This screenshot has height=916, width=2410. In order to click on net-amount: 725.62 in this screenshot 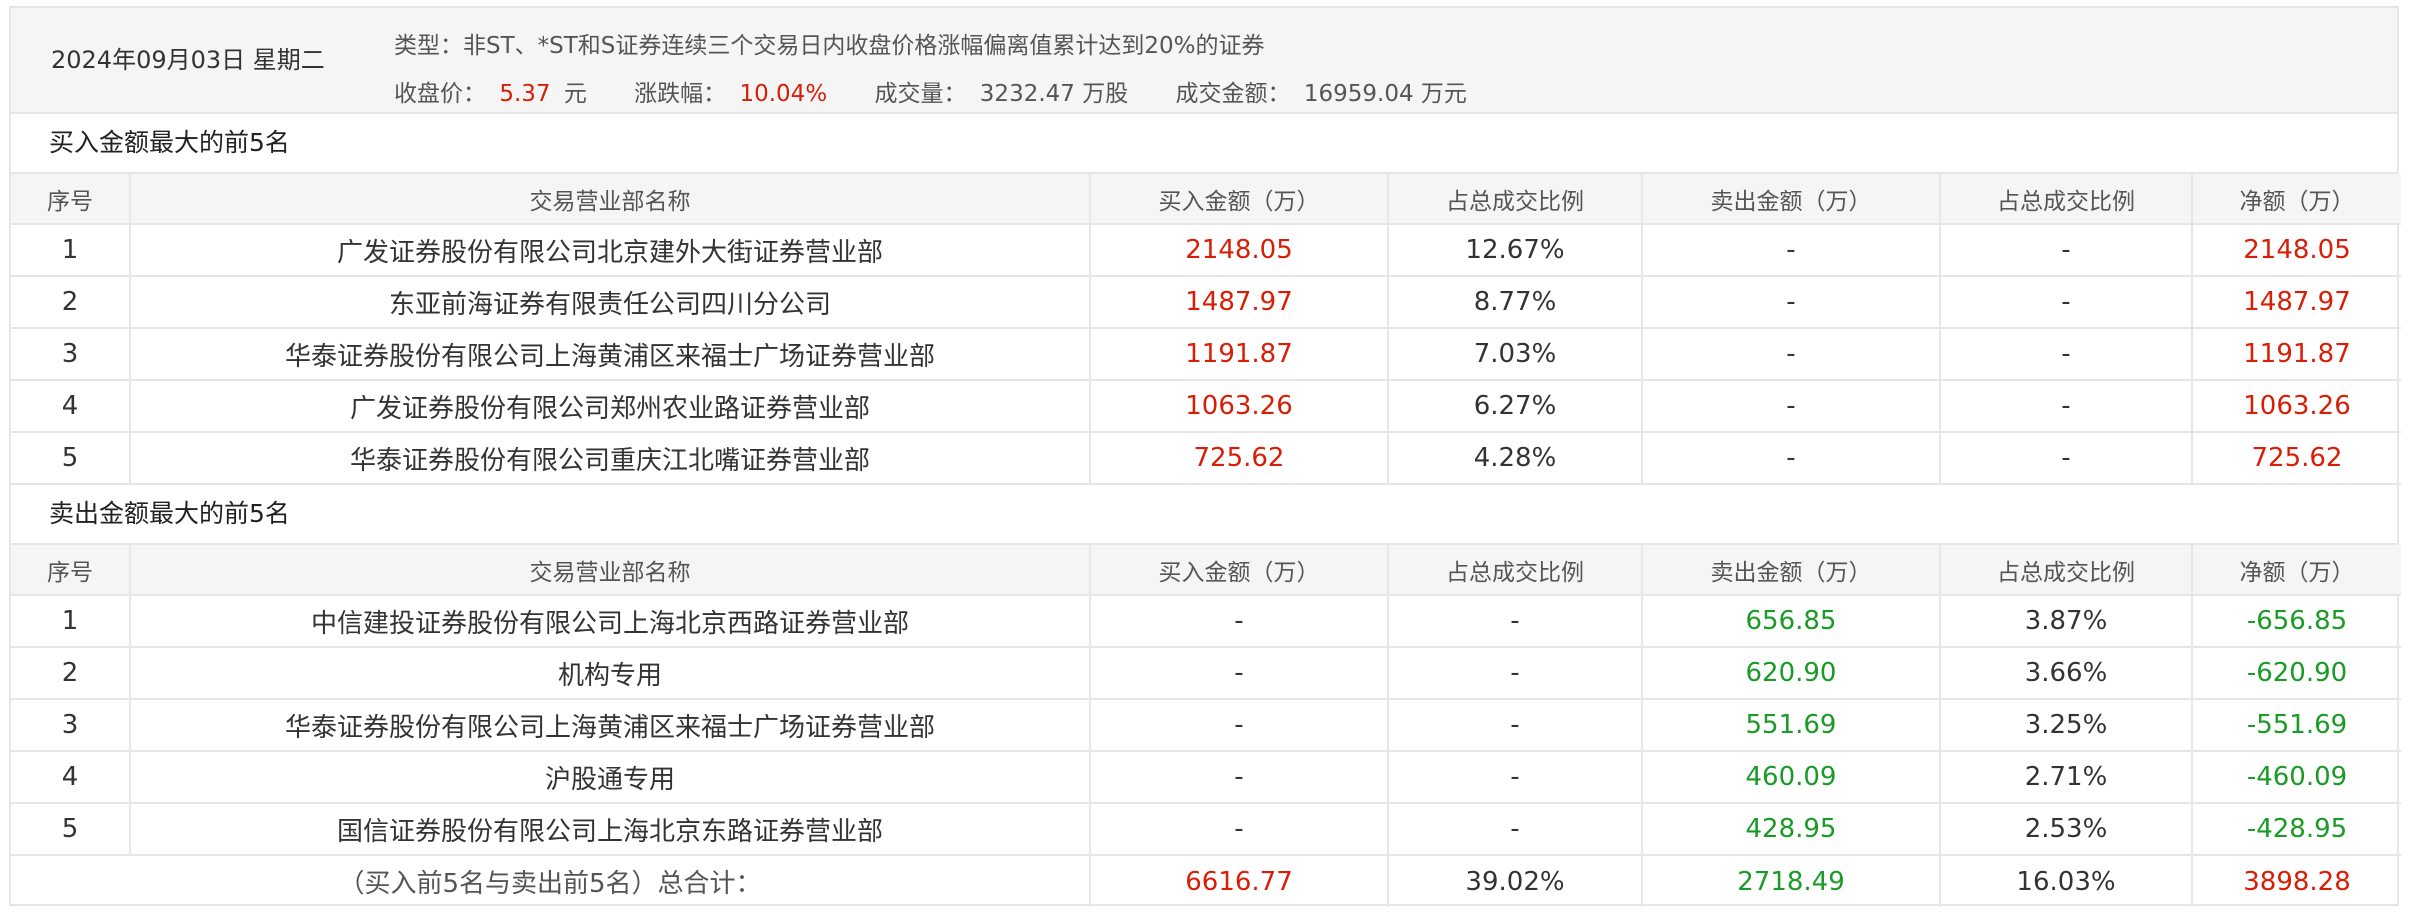, I will do `click(2296, 458)`.